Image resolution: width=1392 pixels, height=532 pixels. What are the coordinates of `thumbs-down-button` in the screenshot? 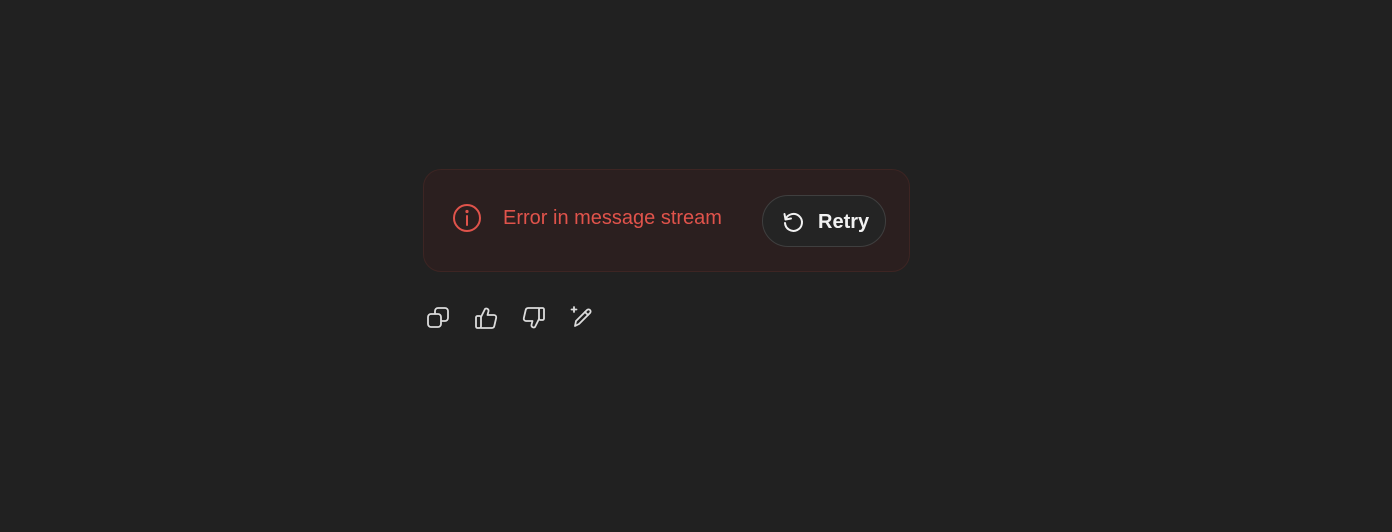 It's located at (534, 318).